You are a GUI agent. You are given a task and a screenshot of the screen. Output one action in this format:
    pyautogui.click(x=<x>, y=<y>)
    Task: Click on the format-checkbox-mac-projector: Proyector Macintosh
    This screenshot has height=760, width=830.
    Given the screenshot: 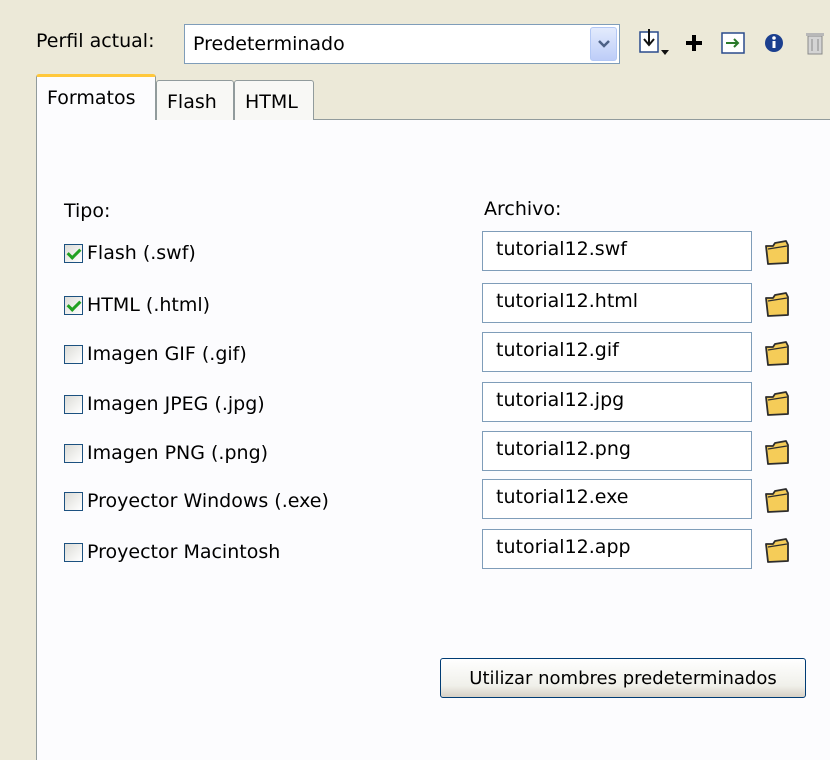 What is the action you would take?
    pyautogui.click(x=172, y=552)
    